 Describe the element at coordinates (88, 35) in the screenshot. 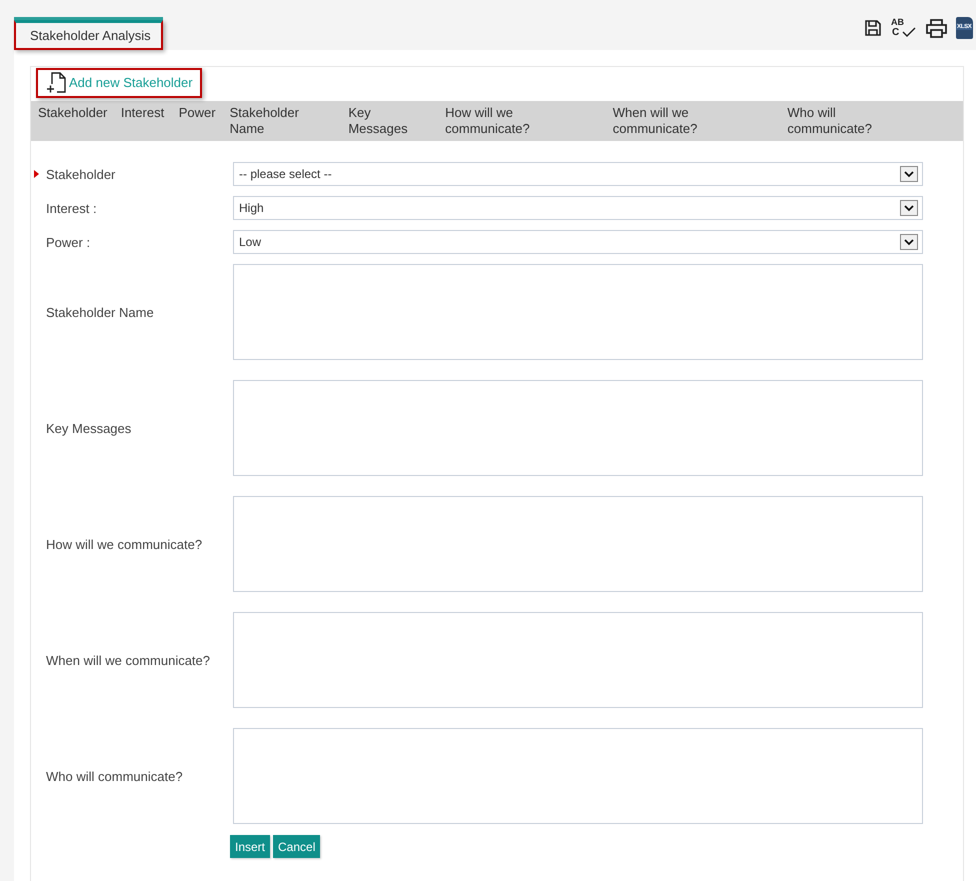

I see `page-tab: Stakeholder Analysis` at that location.